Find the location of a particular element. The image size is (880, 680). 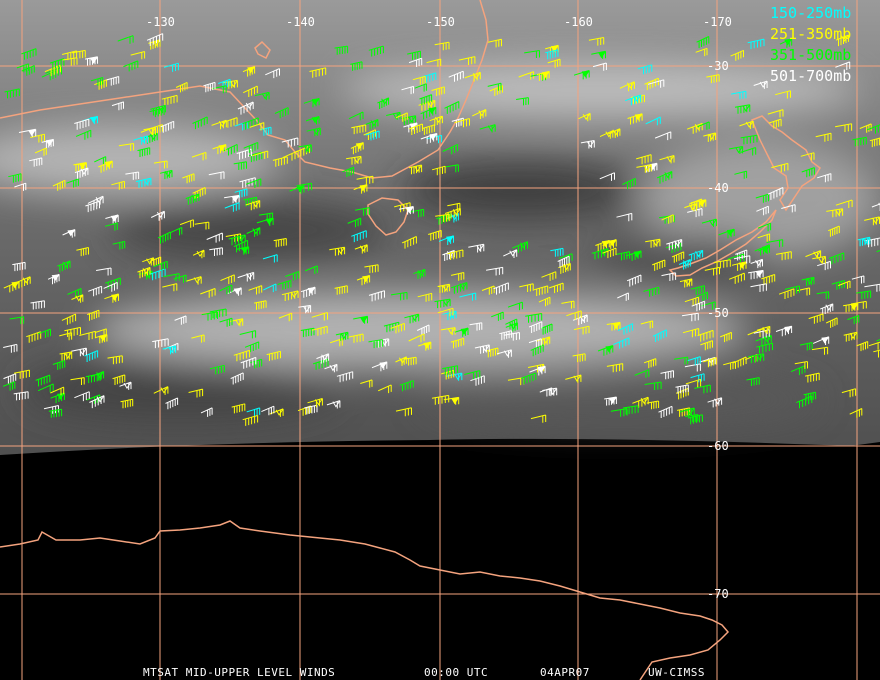

lat-label-70: -70 is located at coordinates (718, 594).